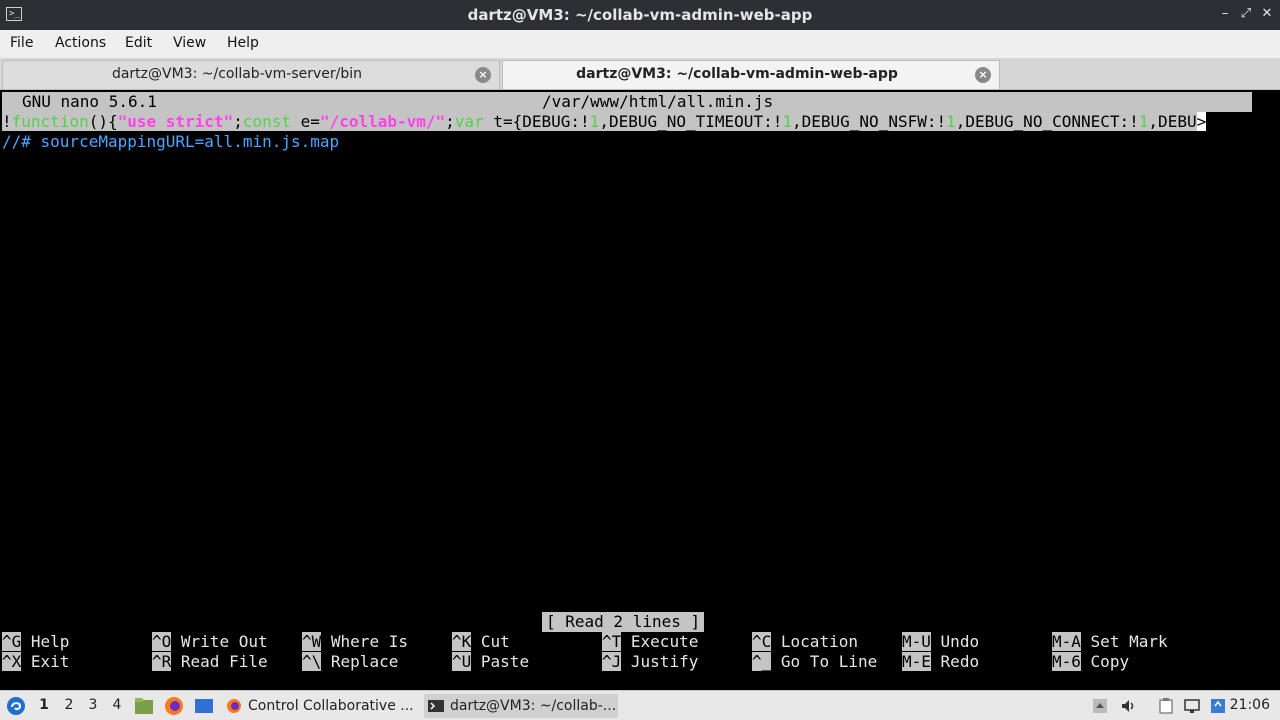 The height and width of the screenshot is (720, 1280). What do you see at coordinates (267, 121) in the screenshot?
I see `code-token: const` at bounding box center [267, 121].